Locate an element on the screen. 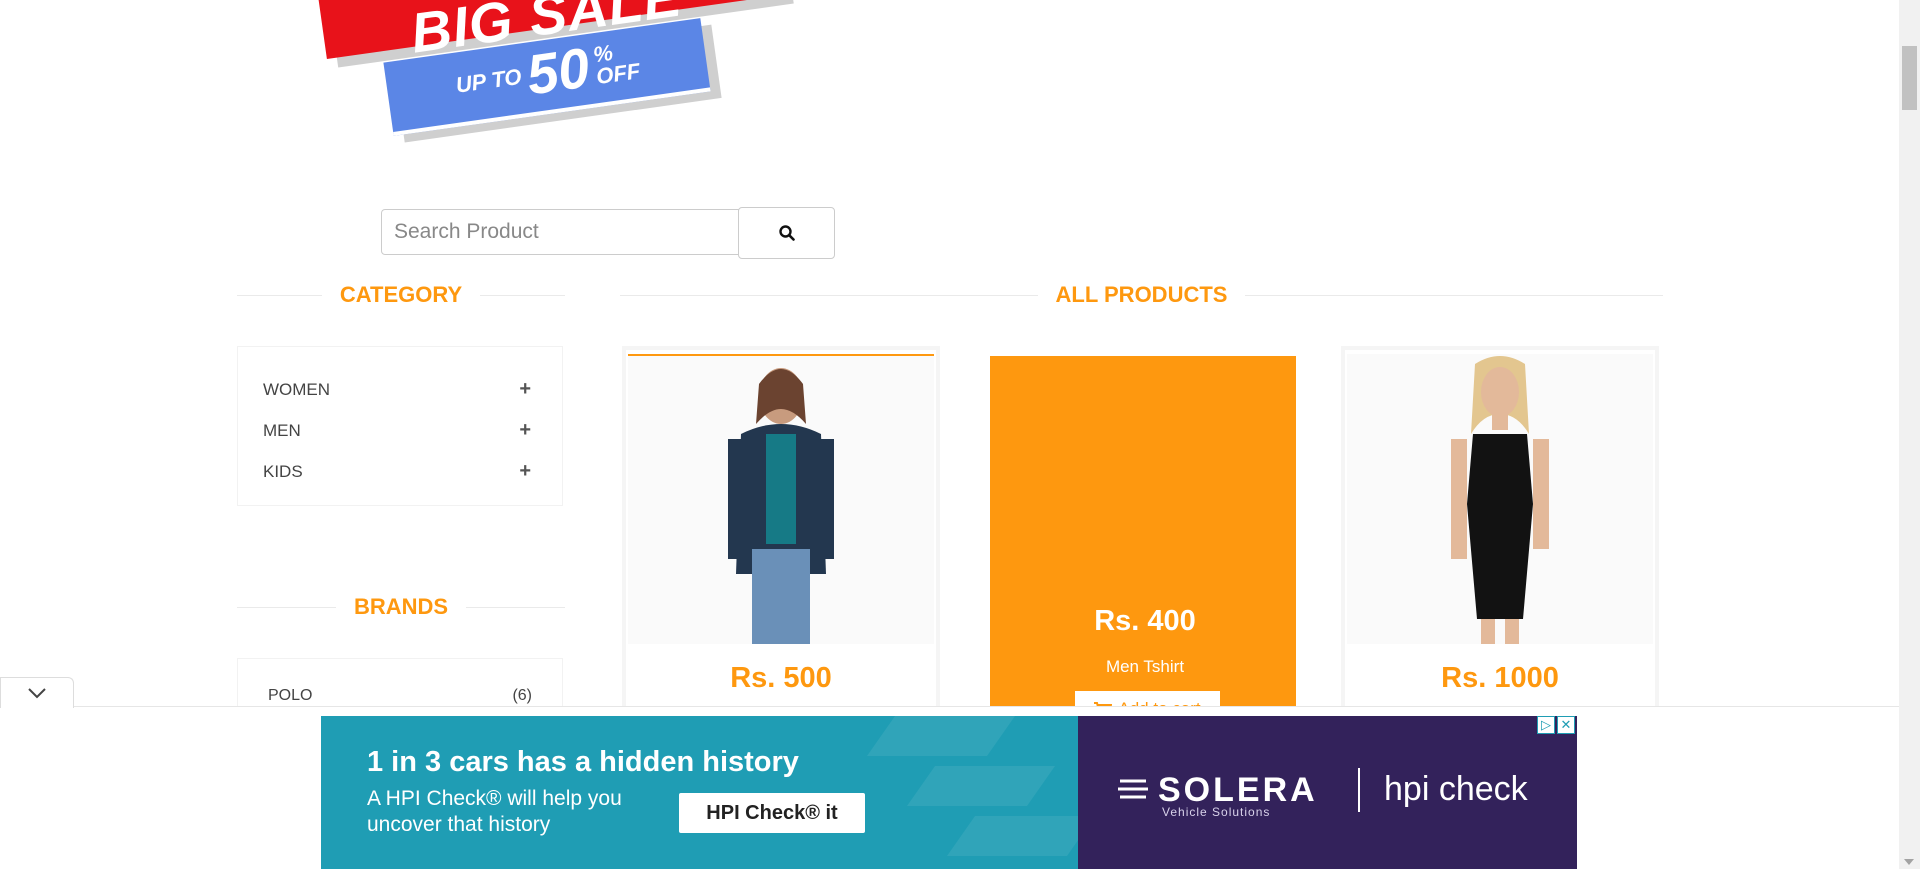 The height and width of the screenshot is (870, 1920). banner-off-text: OFF is located at coordinates (618, 73).